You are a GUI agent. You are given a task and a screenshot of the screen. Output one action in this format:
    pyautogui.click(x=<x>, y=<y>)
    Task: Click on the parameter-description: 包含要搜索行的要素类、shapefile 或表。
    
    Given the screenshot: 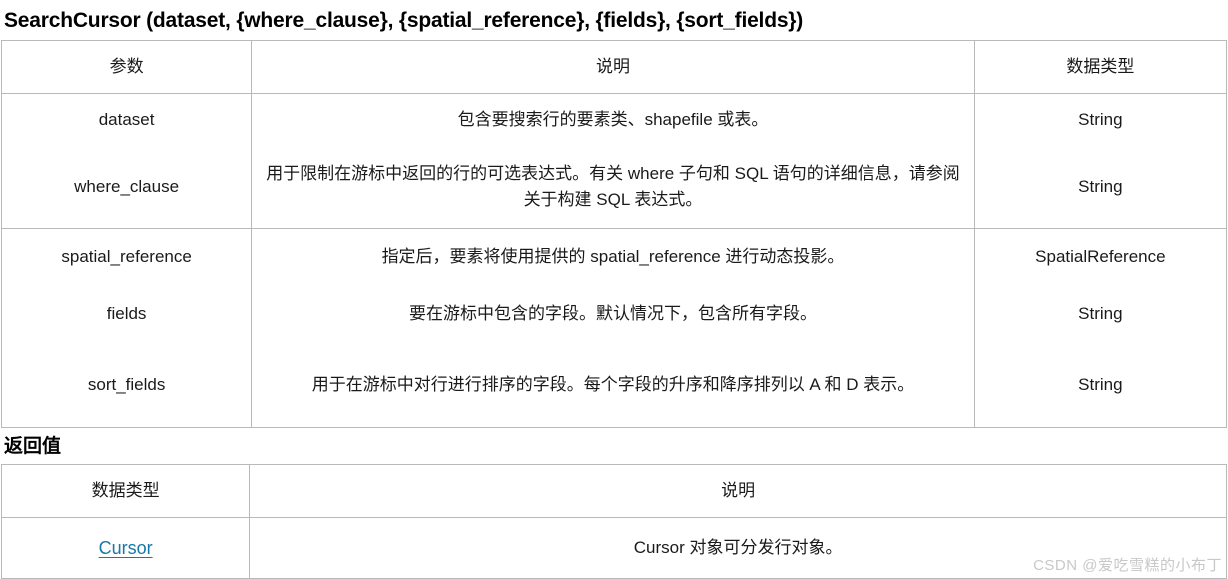 What is the action you would take?
    pyautogui.click(x=613, y=119)
    